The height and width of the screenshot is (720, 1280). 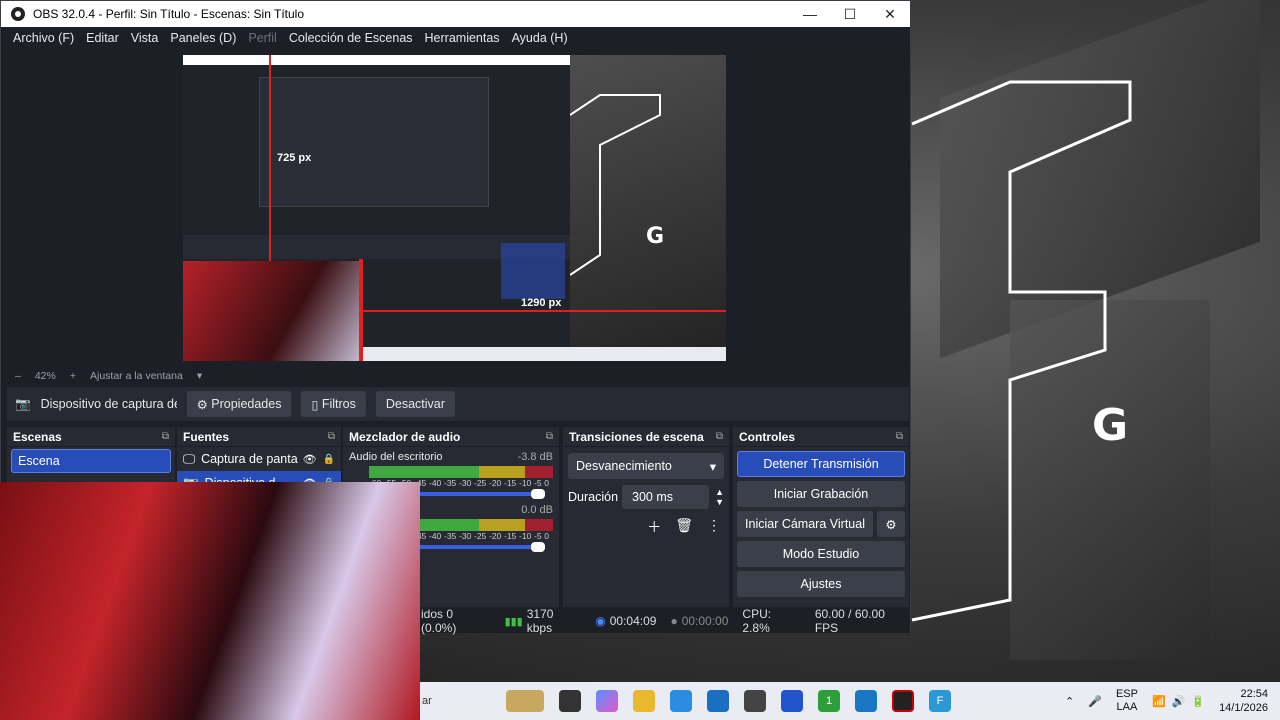 What do you see at coordinates (849, 621) in the screenshot?
I see `fps: 60.00 / 60.00 FPS` at bounding box center [849, 621].